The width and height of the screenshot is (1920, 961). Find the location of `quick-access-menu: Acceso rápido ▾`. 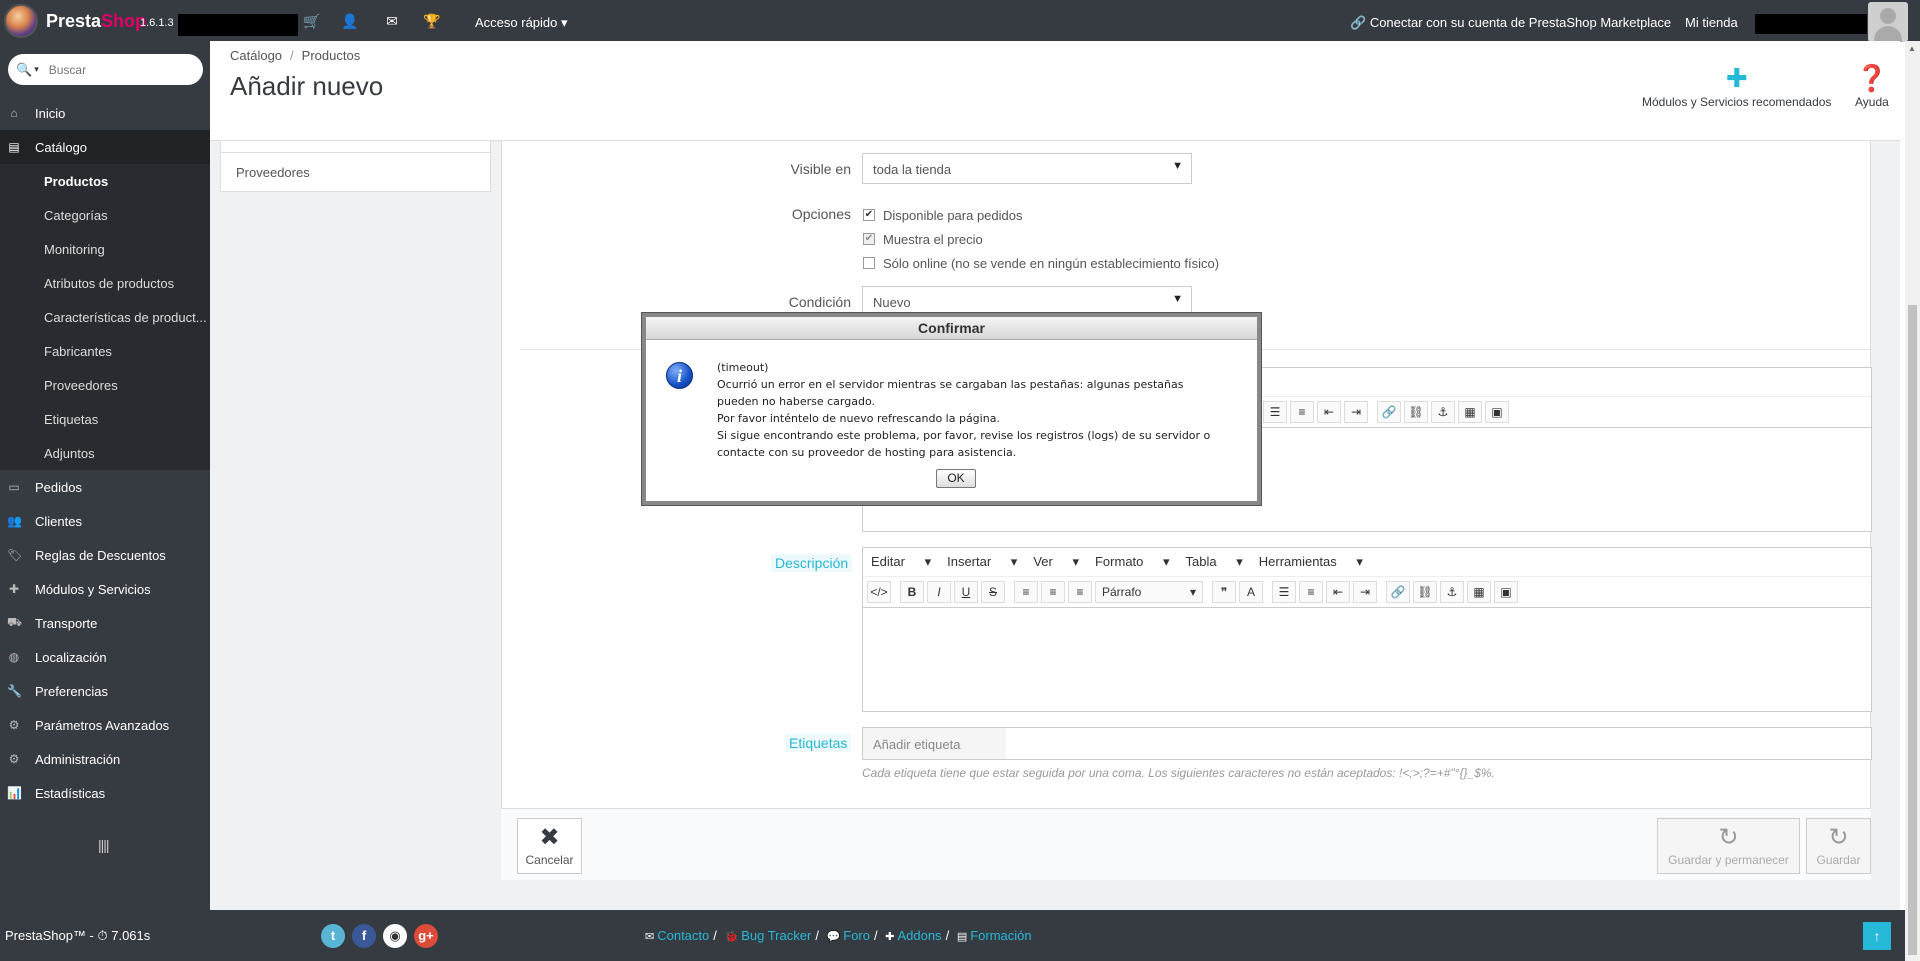

quick-access-menu: Acceso rápido ▾ is located at coordinates (521, 23).